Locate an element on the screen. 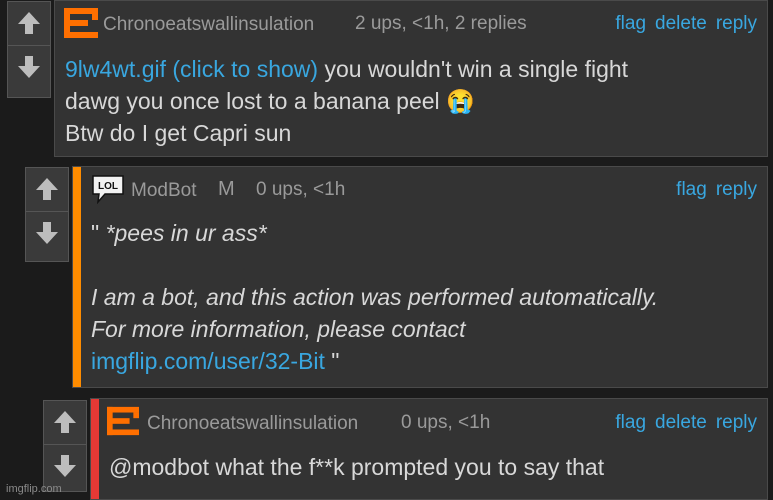 The height and width of the screenshot is (500, 773). body-text: you wouldn't win a single fight is located at coordinates (473, 69).